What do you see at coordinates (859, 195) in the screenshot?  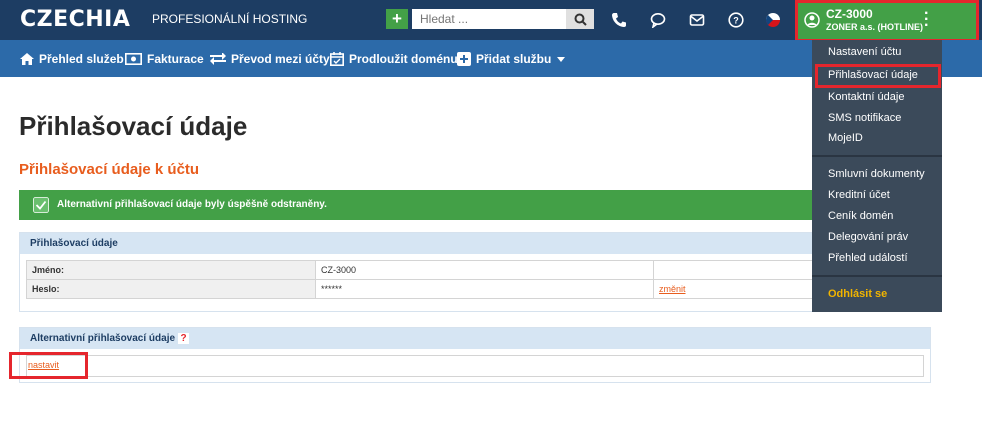 I see `menu-item-credit: Kreditní účet` at bounding box center [859, 195].